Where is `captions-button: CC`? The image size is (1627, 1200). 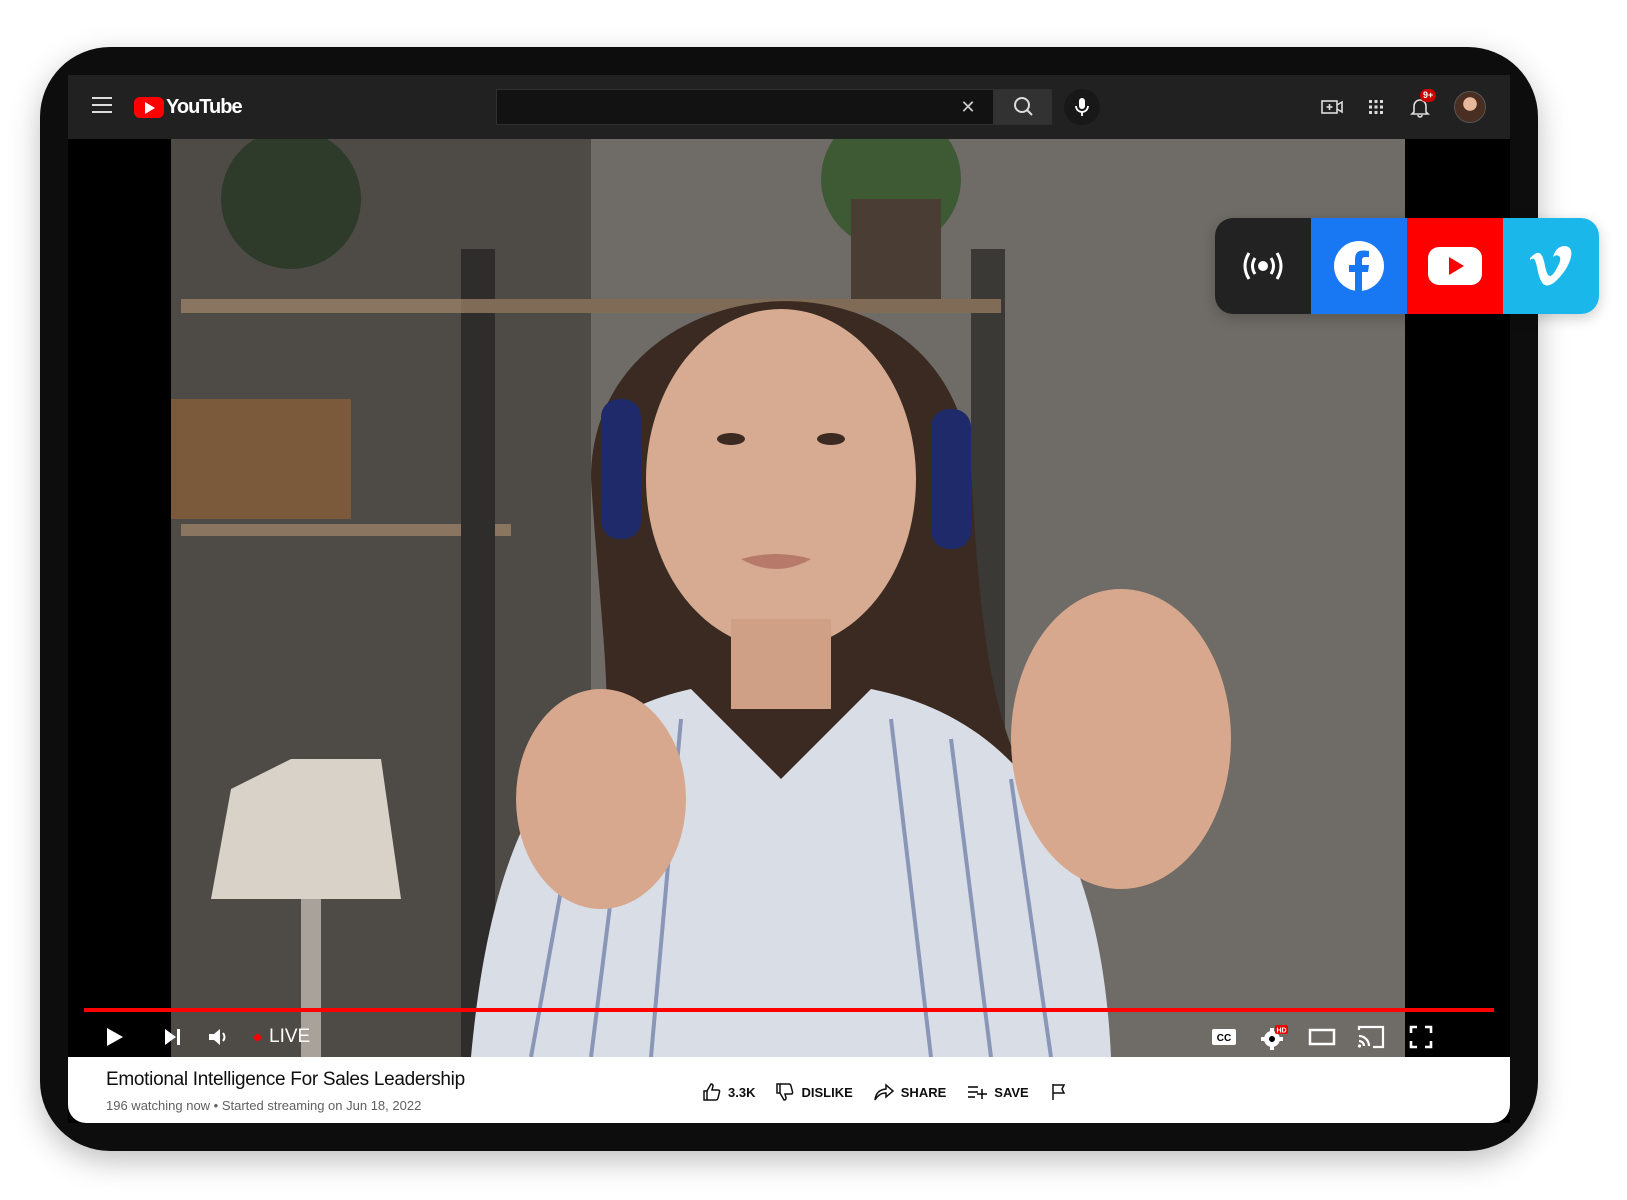
captions-button: CC is located at coordinates (1224, 1037).